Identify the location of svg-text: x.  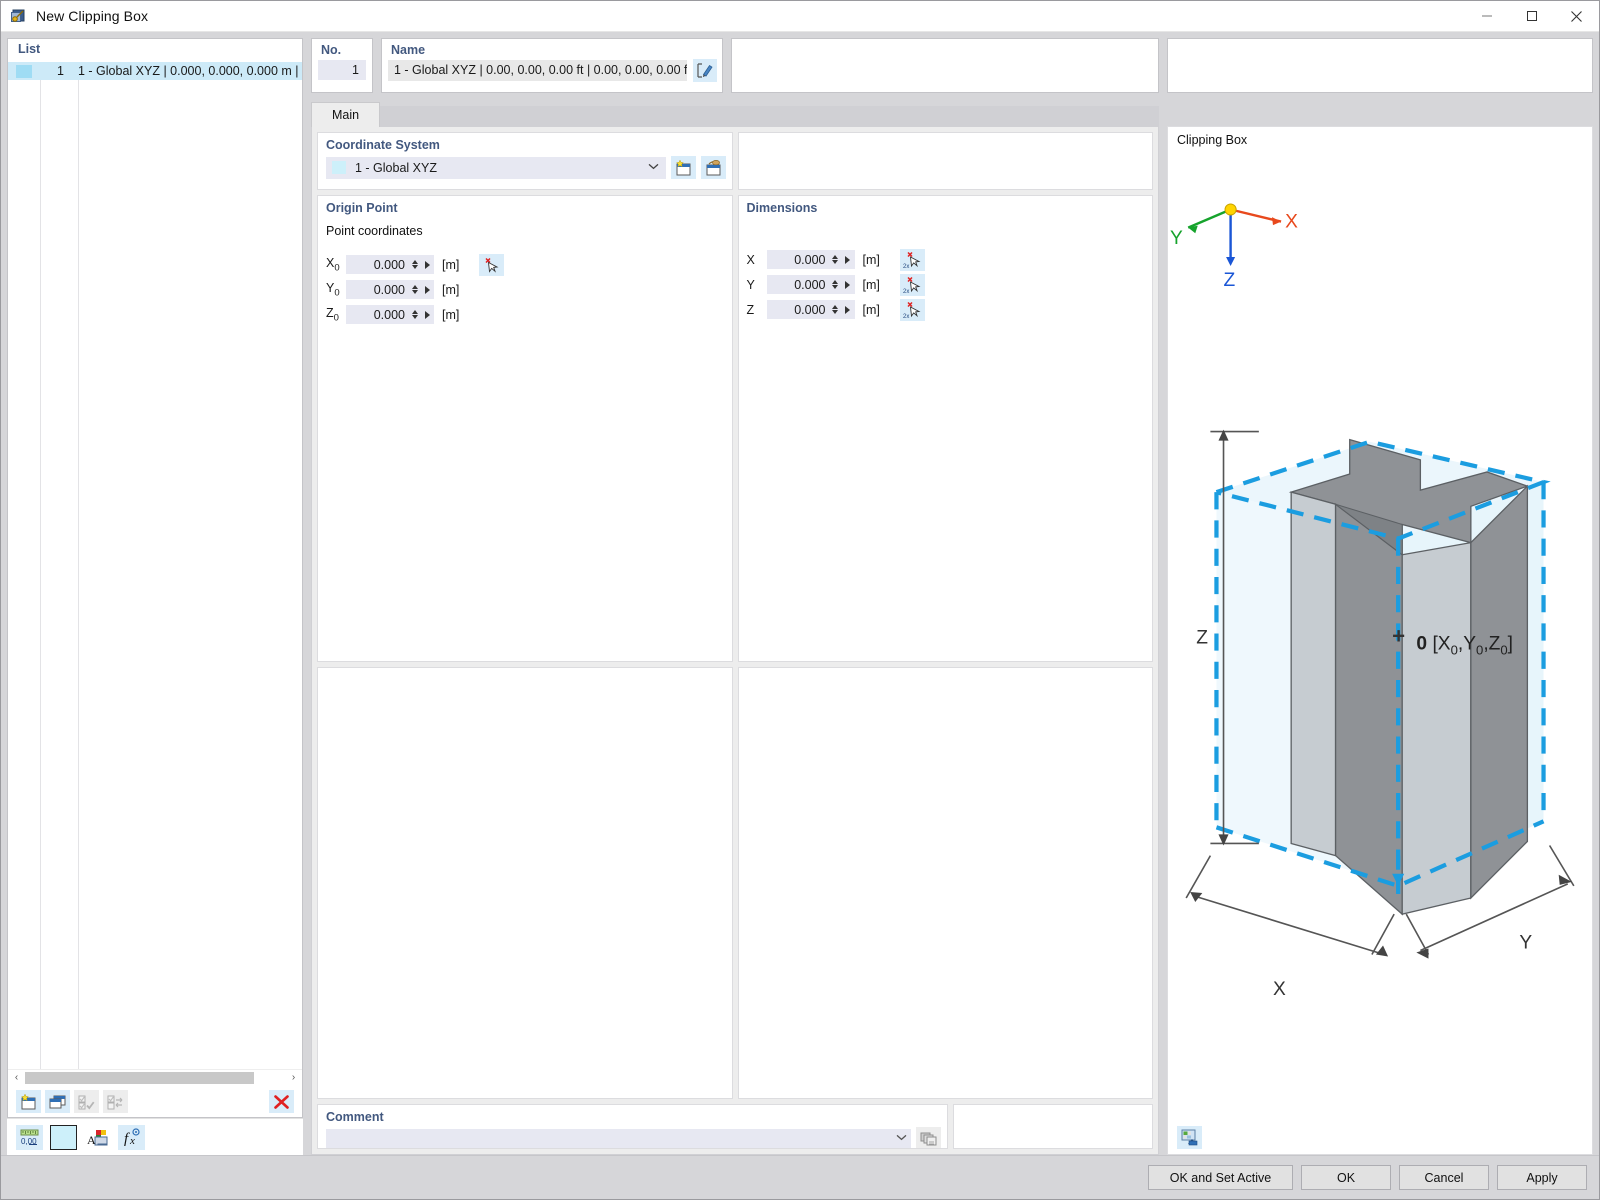
(132, 1140).